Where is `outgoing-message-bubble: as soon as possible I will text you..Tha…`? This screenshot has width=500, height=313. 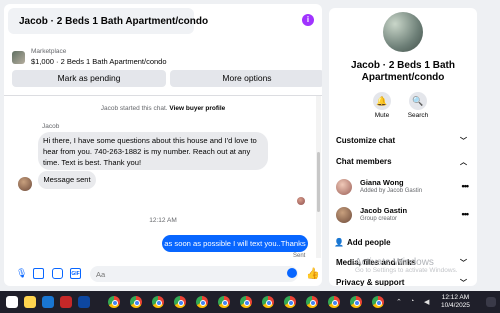
outgoing-message-bubble: as soon as possible I will text you..Tha… is located at coordinates (235, 243).